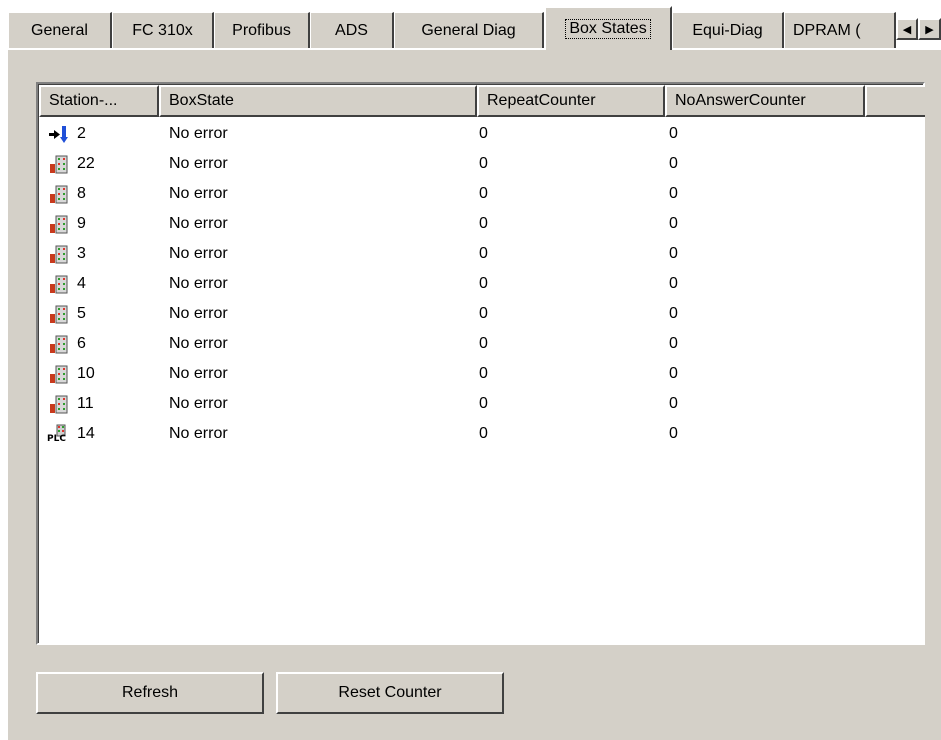 The width and height of the screenshot is (941, 740). I want to click on reset-counter-button: Reset Counter, so click(390, 693).